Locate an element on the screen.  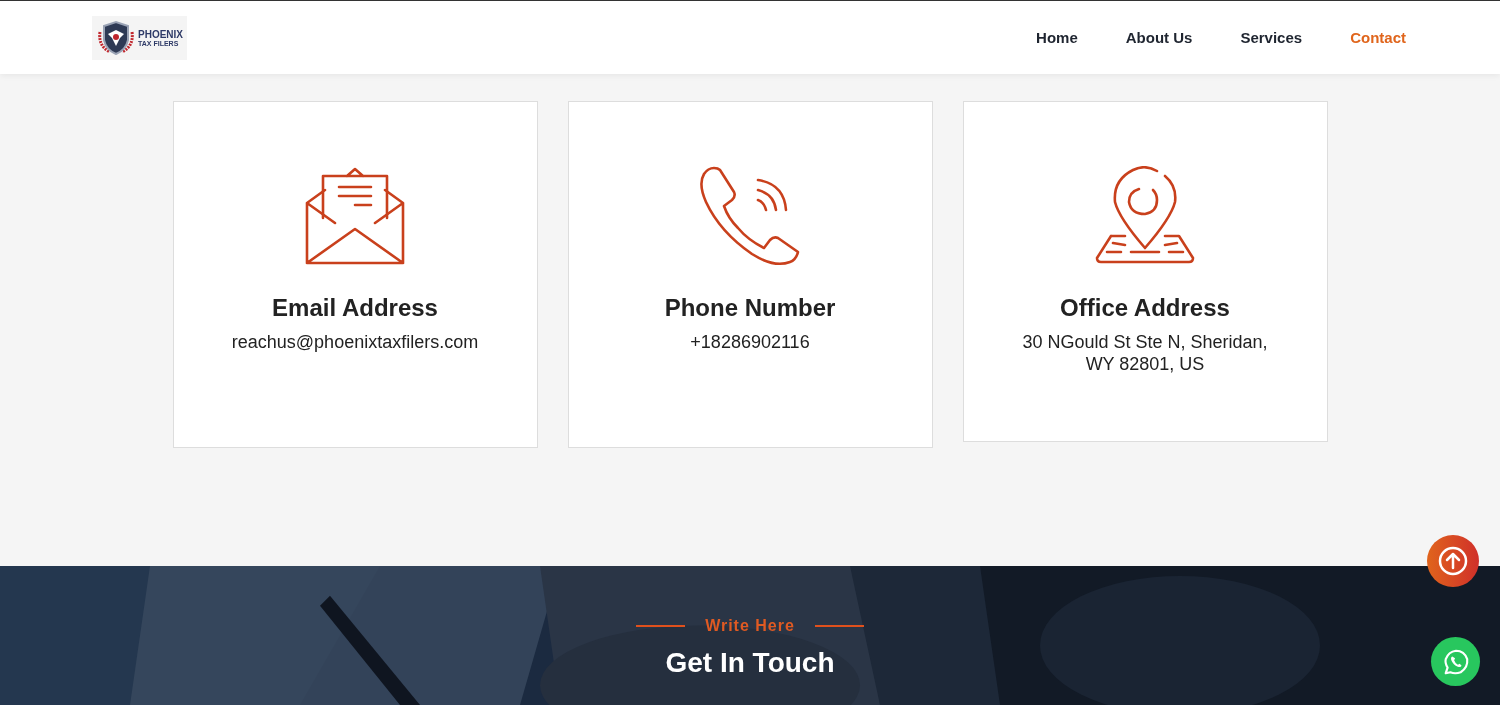
nav-link: Services is located at coordinates (1271, 37).